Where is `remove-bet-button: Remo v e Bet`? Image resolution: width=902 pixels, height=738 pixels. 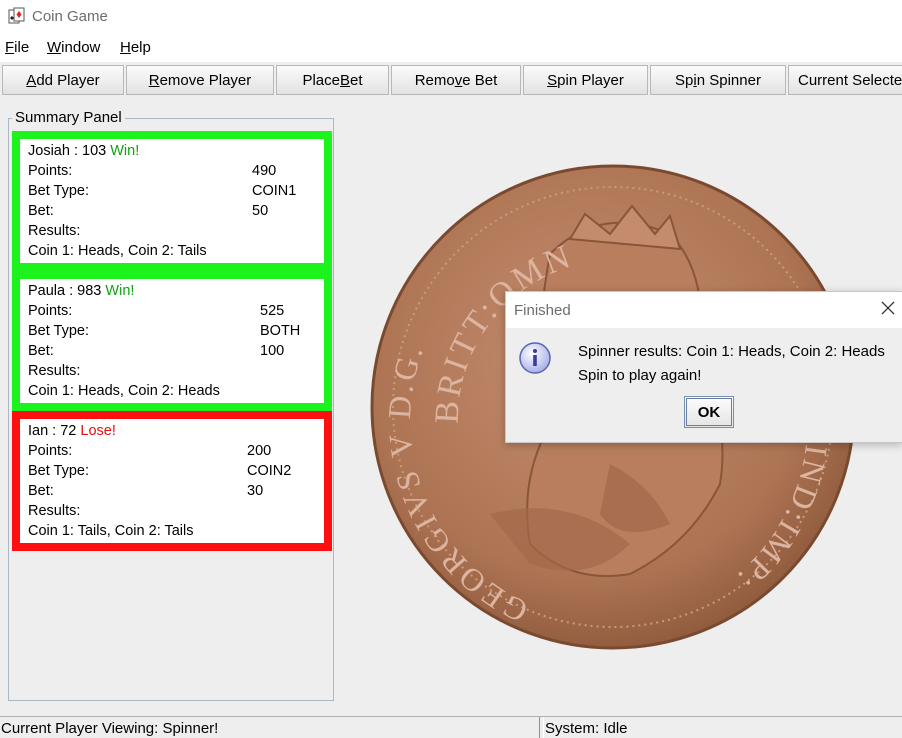
remove-bet-button: Remo v e Bet is located at coordinates (456, 80).